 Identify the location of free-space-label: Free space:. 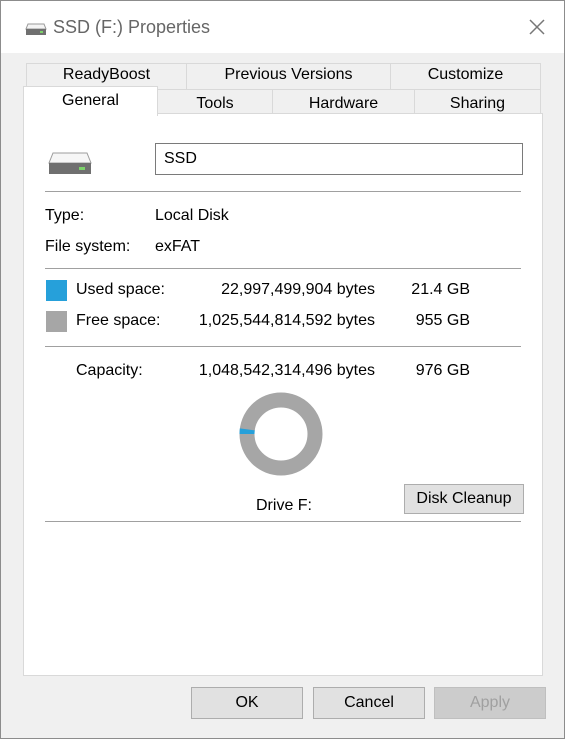
(118, 320).